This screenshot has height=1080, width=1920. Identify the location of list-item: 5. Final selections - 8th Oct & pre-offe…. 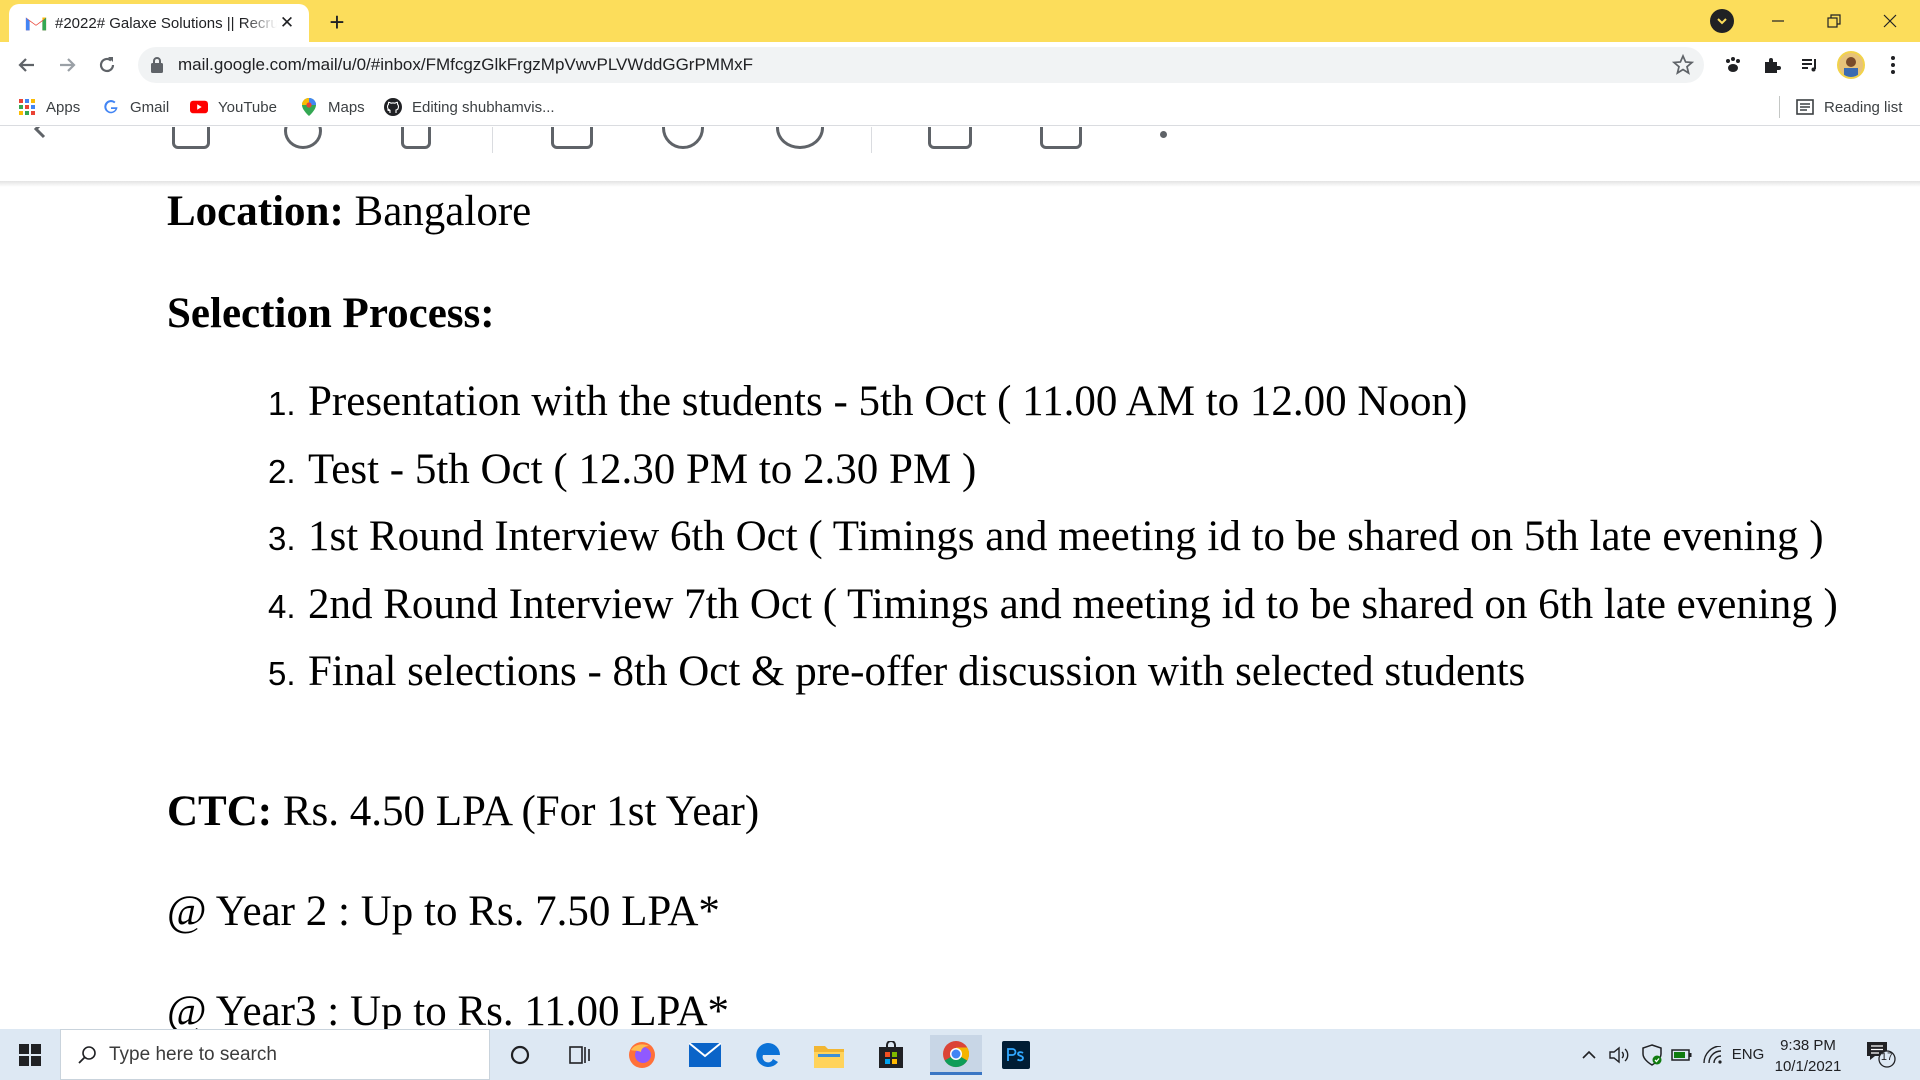
(1053, 681).